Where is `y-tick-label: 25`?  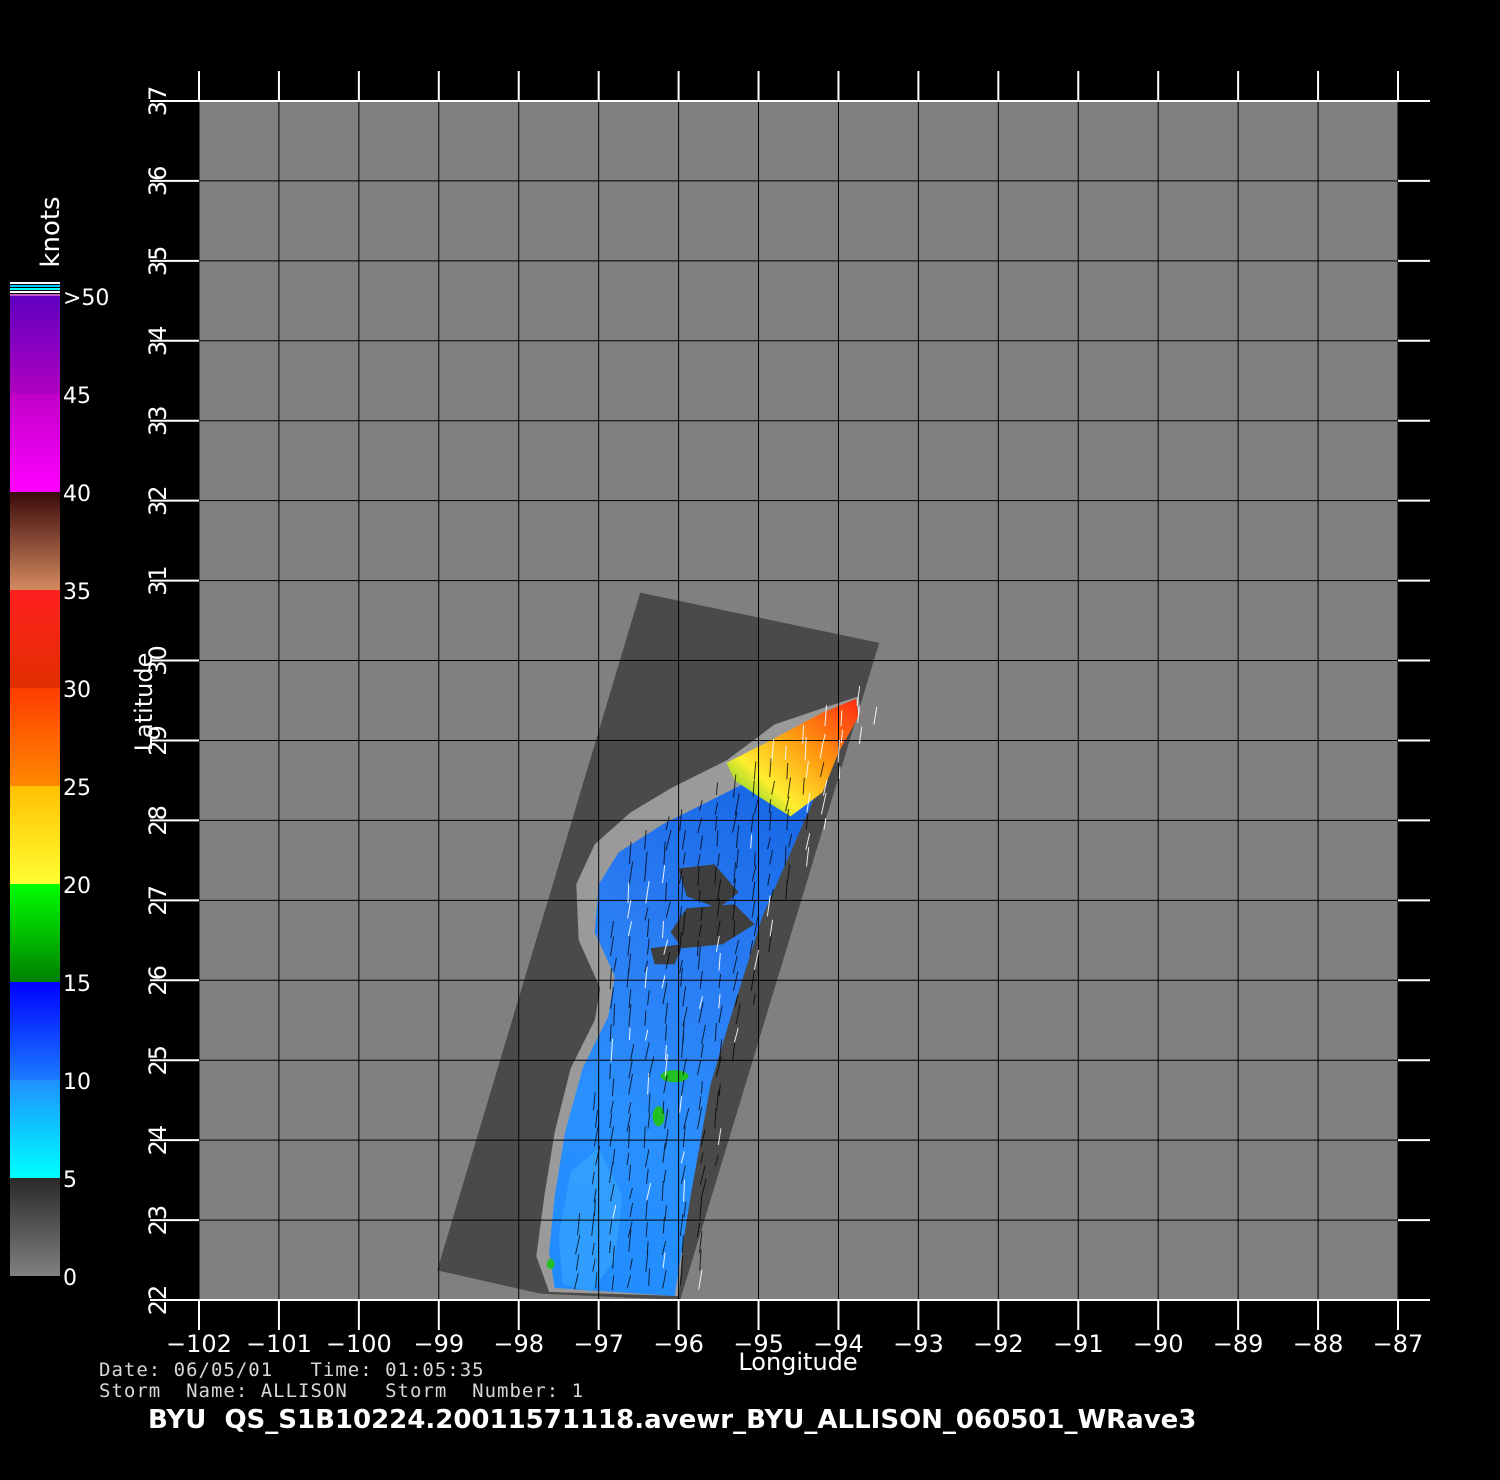 y-tick-label: 25 is located at coordinates (158, 1060).